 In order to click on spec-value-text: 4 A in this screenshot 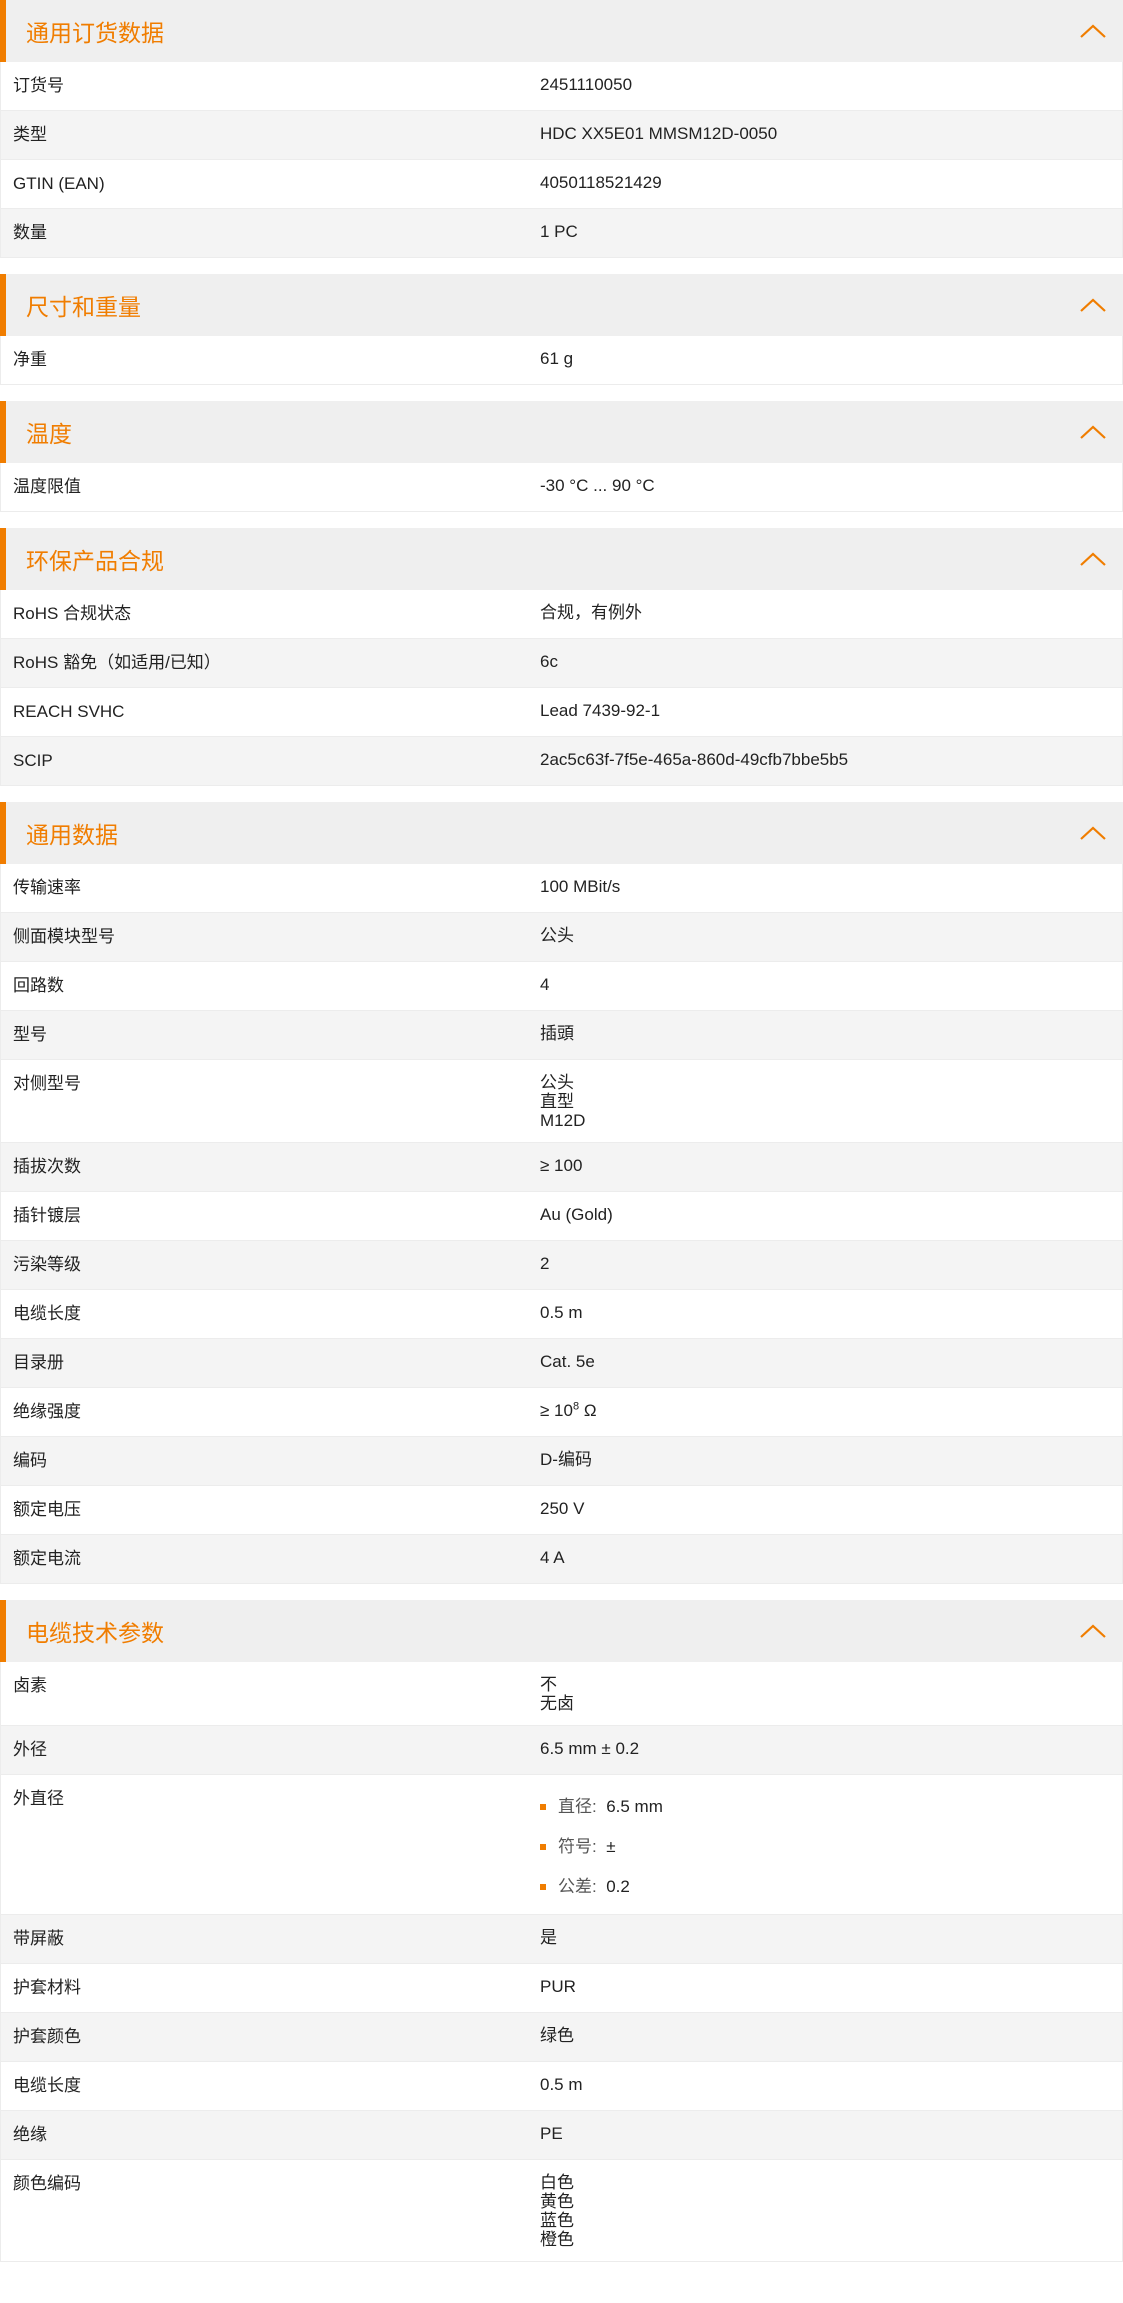, I will do `click(552, 1557)`.